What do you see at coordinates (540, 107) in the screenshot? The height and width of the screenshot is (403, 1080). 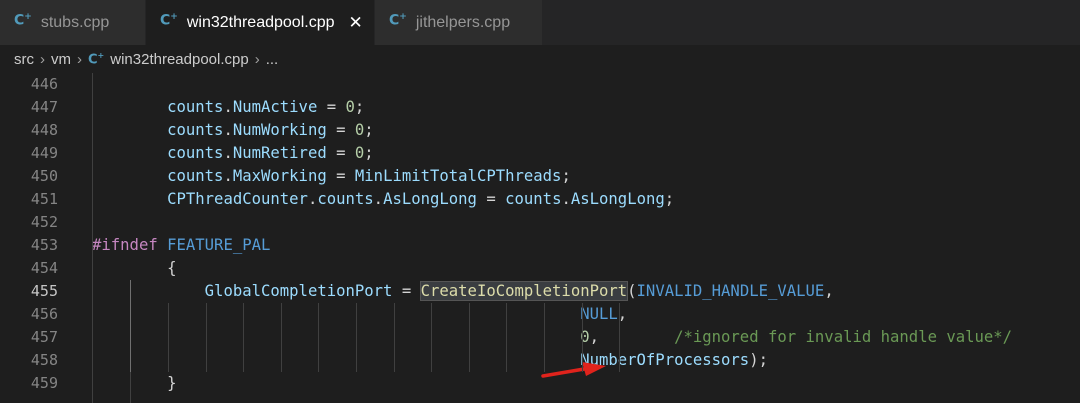 I see `code-line: 447 counts.NumActive = 0;` at bounding box center [540, 107].